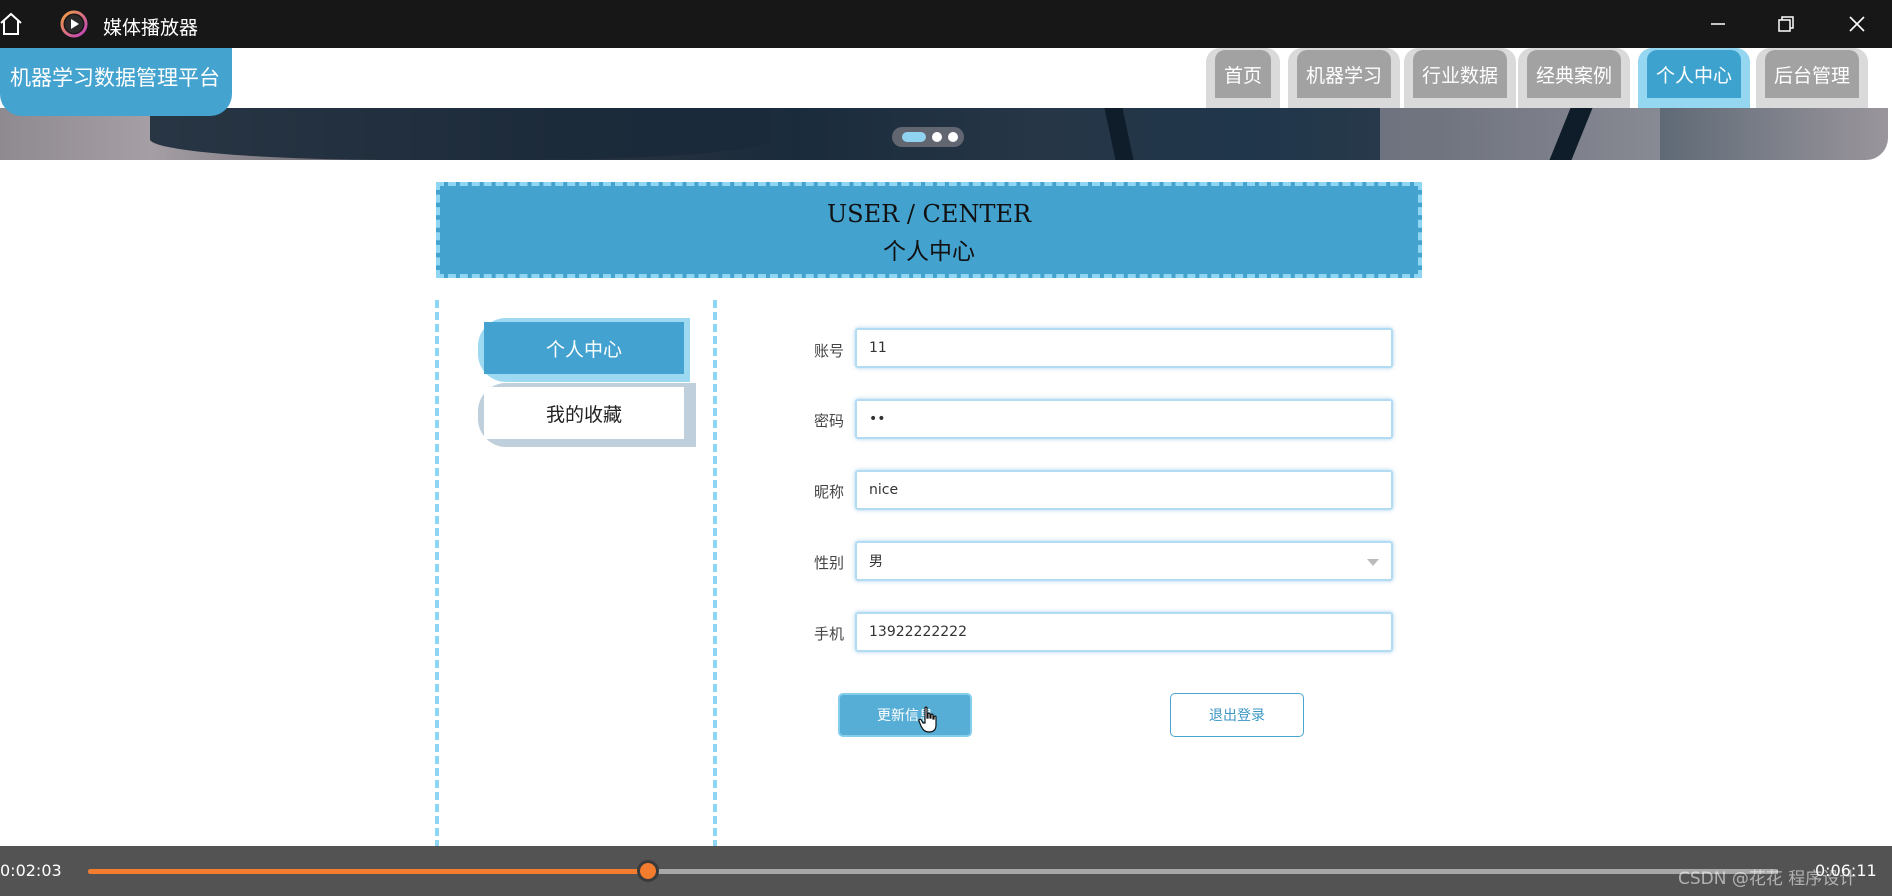 Image resolution: width=1892 pixels, height=896 pixels. What do you see at coordinates (928, 137) in the screenshot?
I see `carousel-indicators` at bounding box center [928, 137].